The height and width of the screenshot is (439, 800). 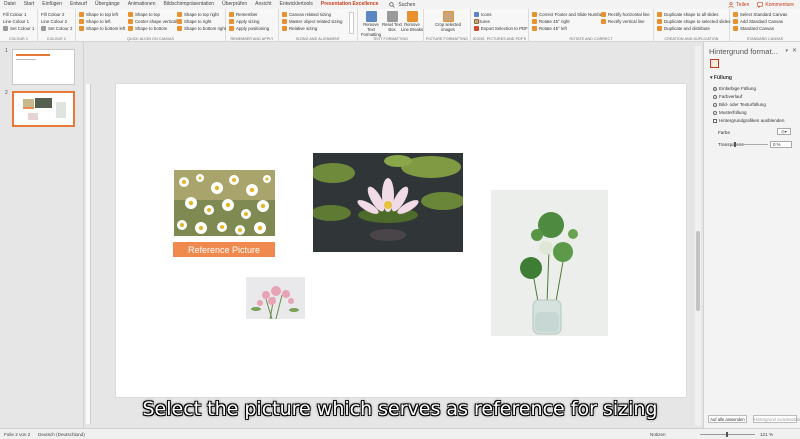 I want to click on zoom-slider, so click(x=727, y=434).